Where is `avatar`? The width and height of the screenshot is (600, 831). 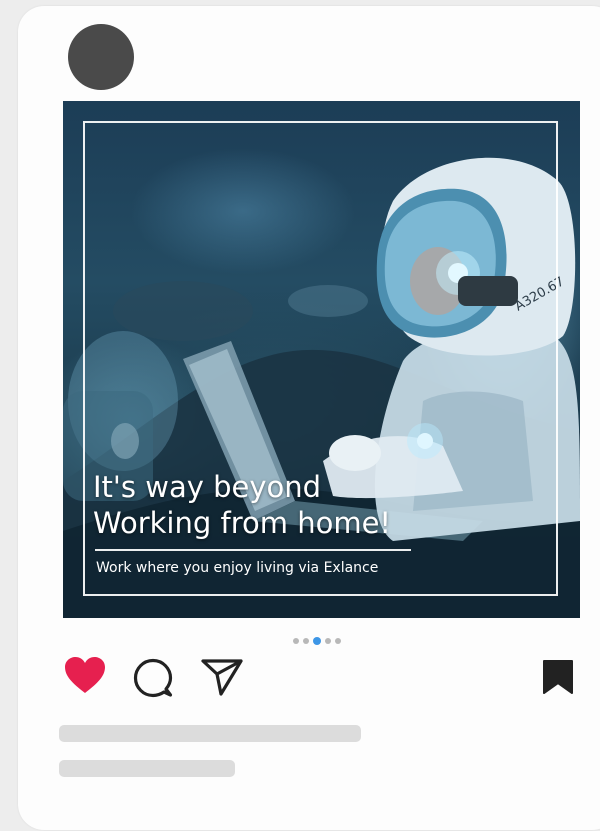
avatar is located at coordinates (101, 57).